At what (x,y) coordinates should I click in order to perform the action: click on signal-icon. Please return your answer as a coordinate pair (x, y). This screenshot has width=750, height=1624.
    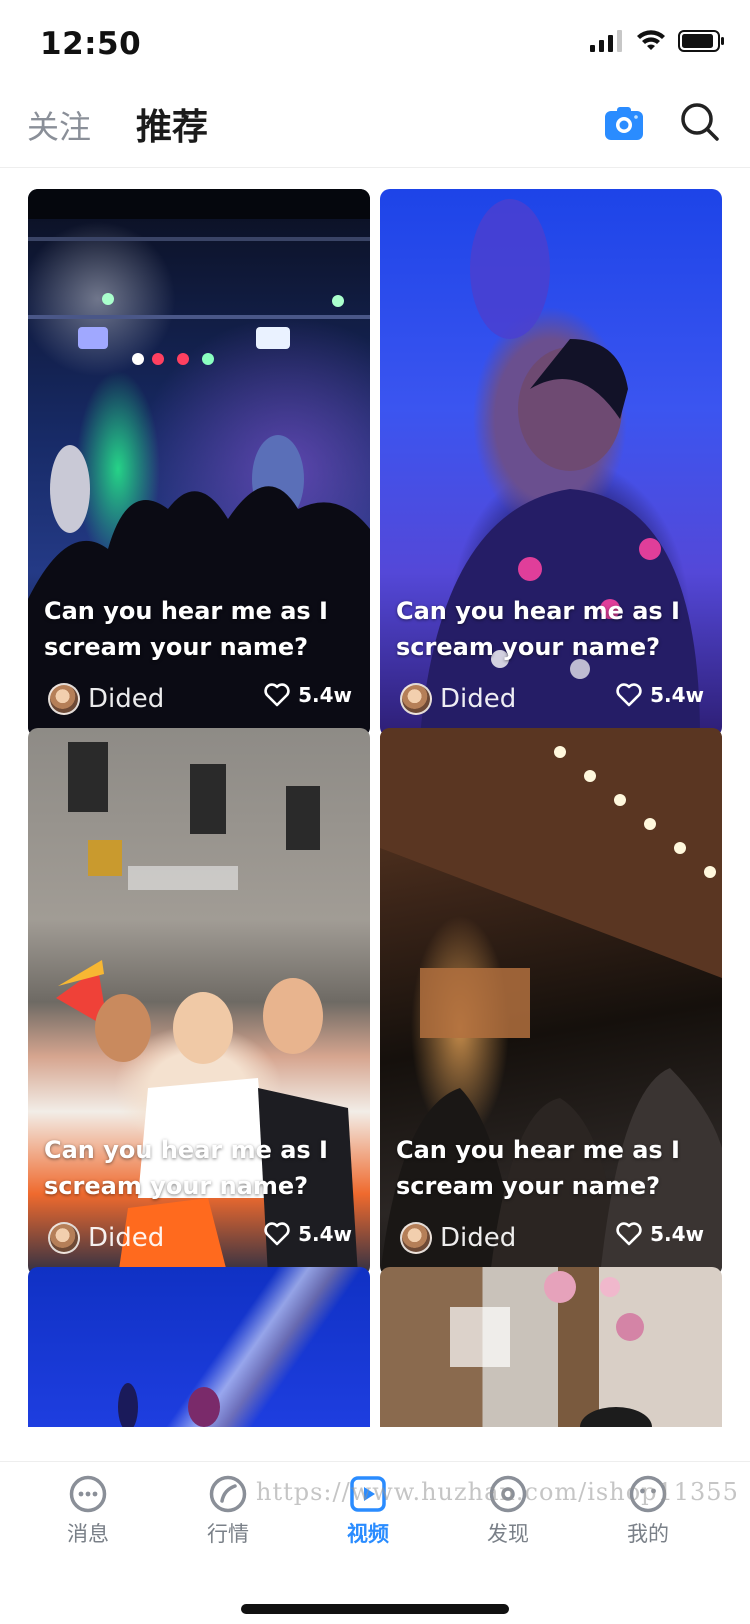
    Looking at the image, I should click on (606, 41).